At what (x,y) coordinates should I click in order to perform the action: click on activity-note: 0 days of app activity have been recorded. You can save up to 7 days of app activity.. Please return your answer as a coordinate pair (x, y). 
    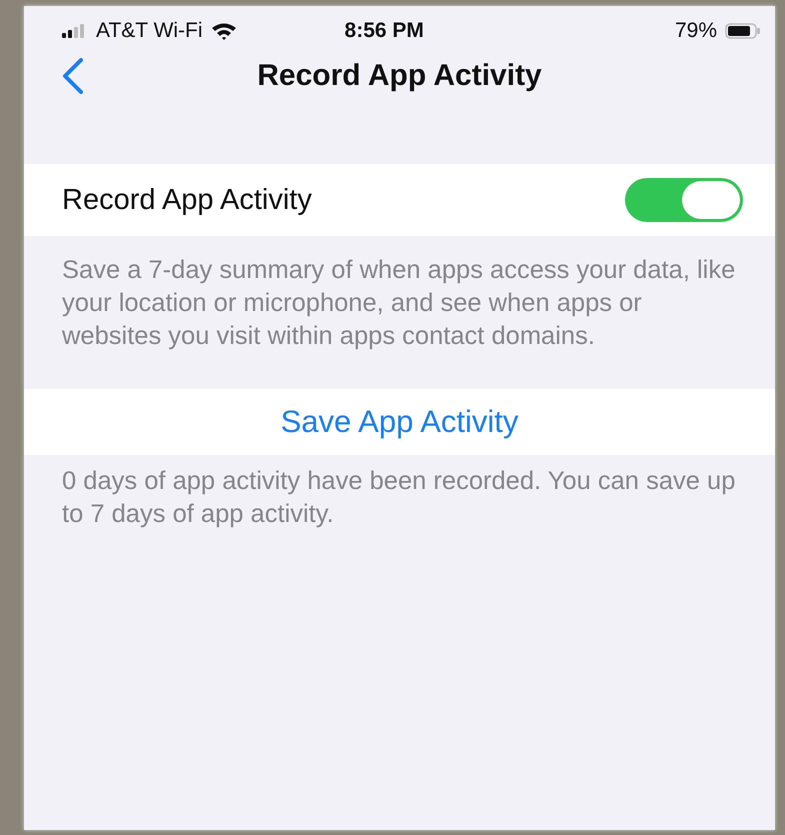
    Looking at the image, I should click on (398, 498).